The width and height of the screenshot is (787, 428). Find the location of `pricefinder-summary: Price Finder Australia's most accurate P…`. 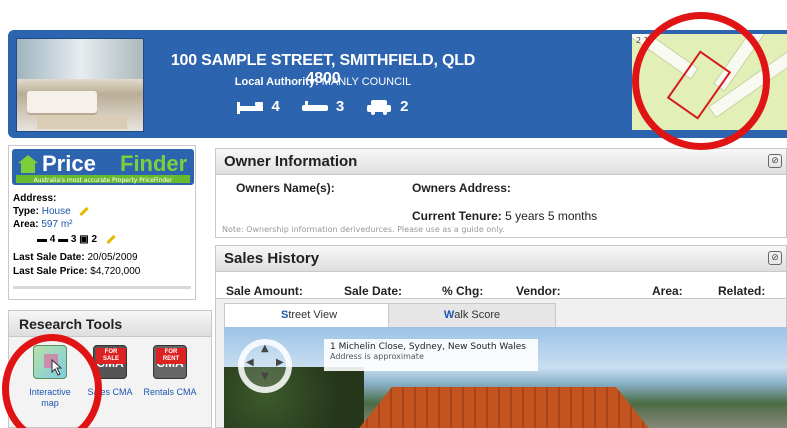

pricefinder-summary: Price Finder Australia's most accurate P… is located at coordinates (102, 222).